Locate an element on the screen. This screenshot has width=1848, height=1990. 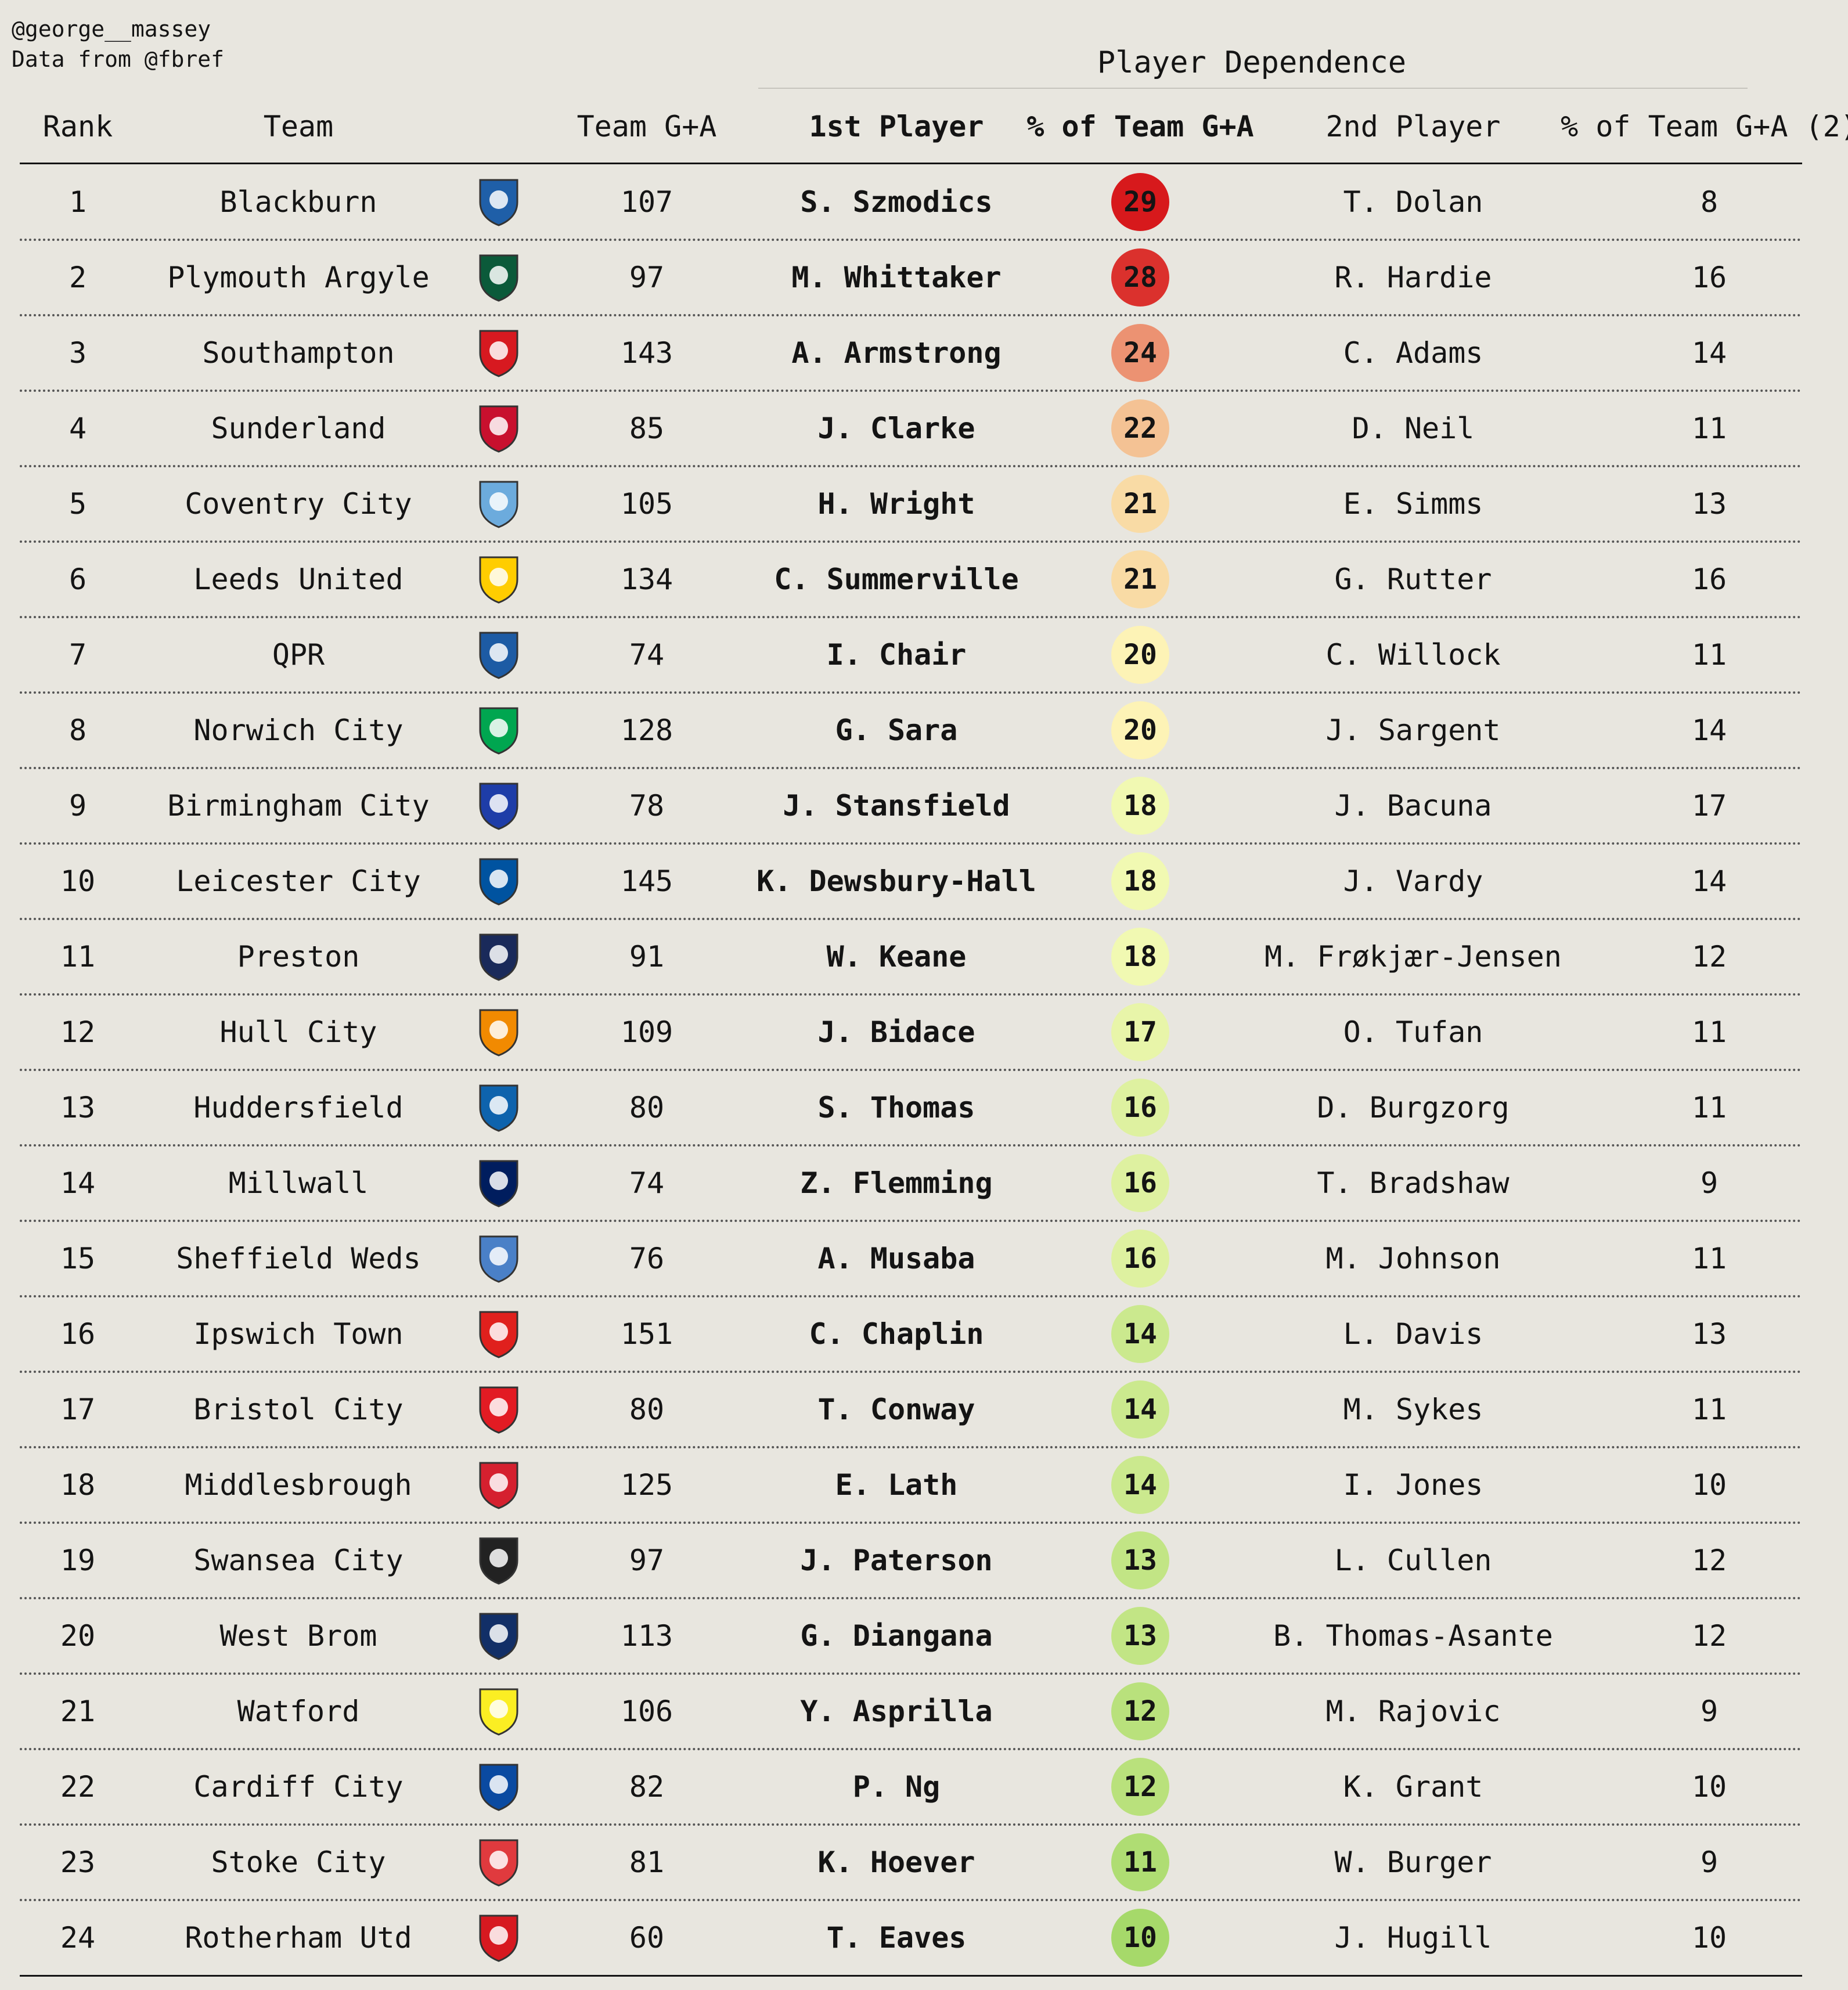
pct-cell: 16 is located at coordinates (1140, 1184).